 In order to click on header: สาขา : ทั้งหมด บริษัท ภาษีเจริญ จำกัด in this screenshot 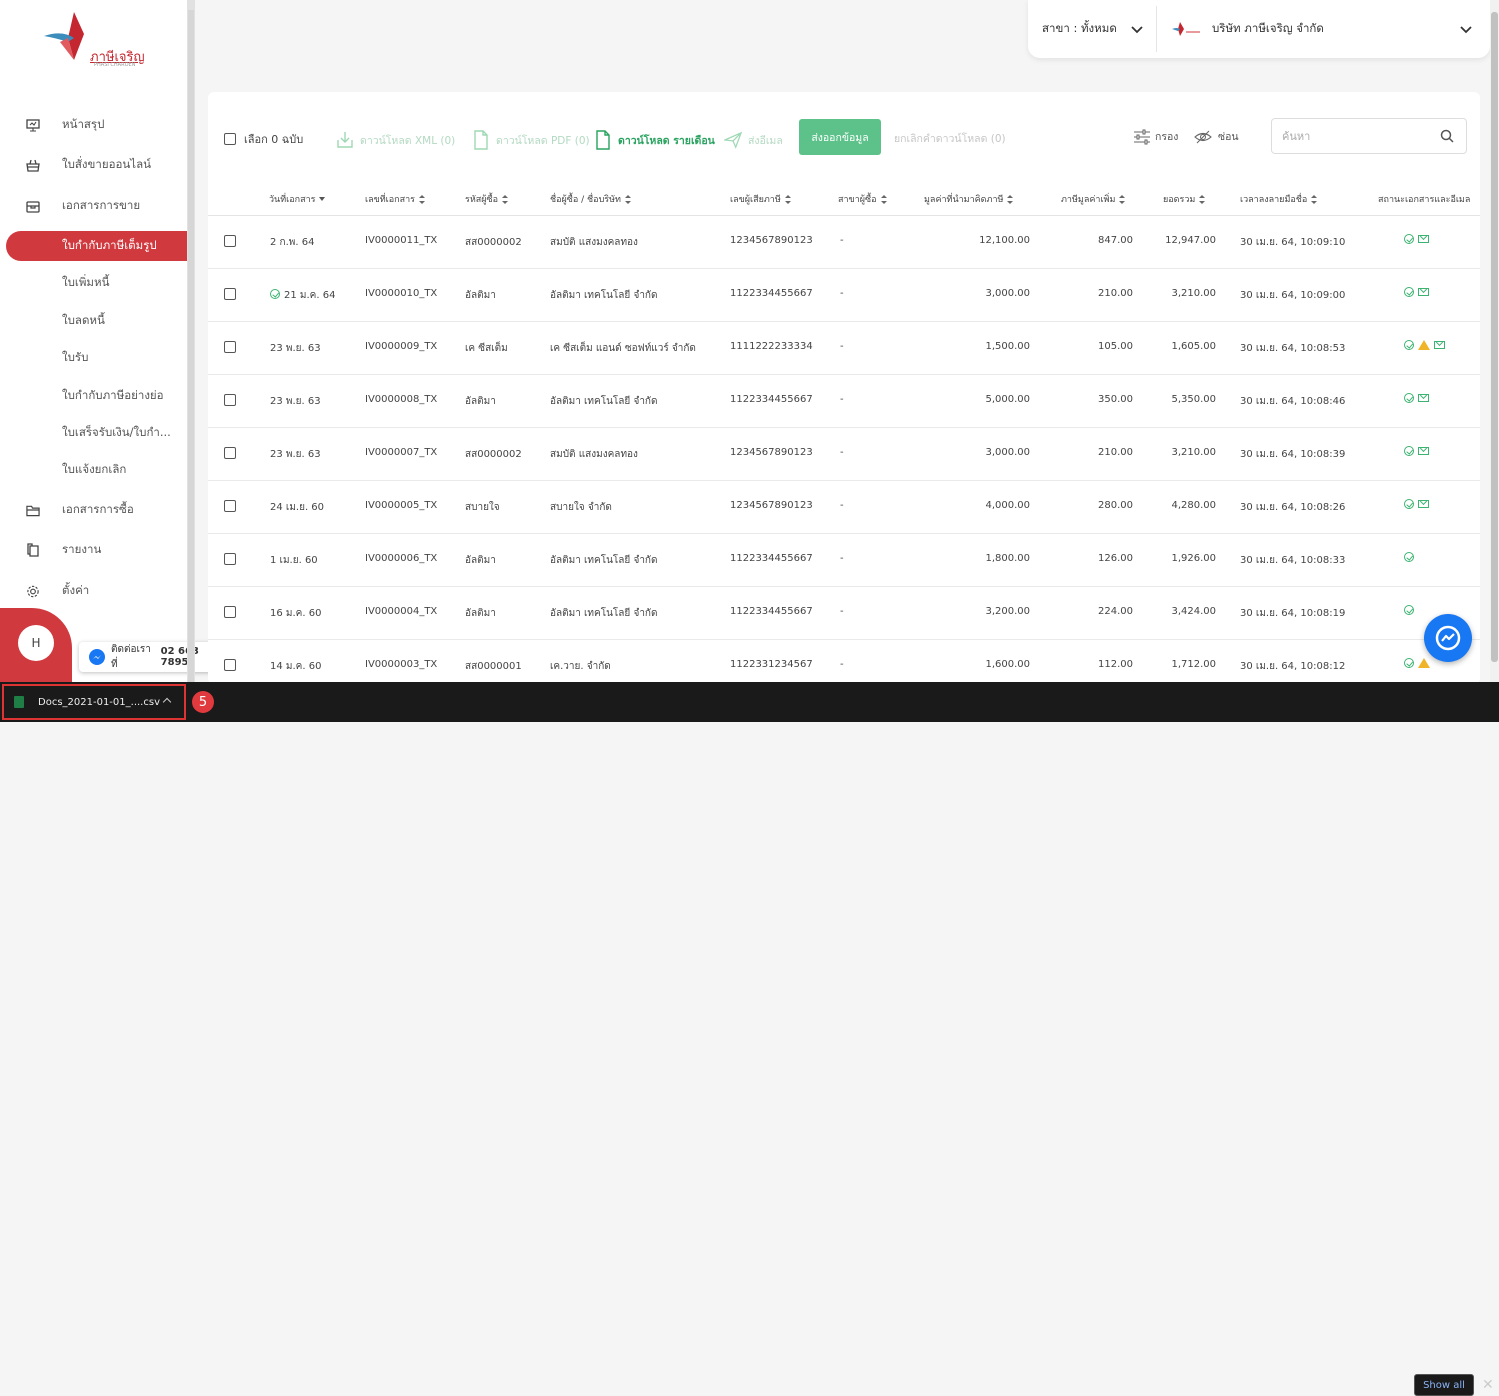, I will do `click(1259, 29)`.